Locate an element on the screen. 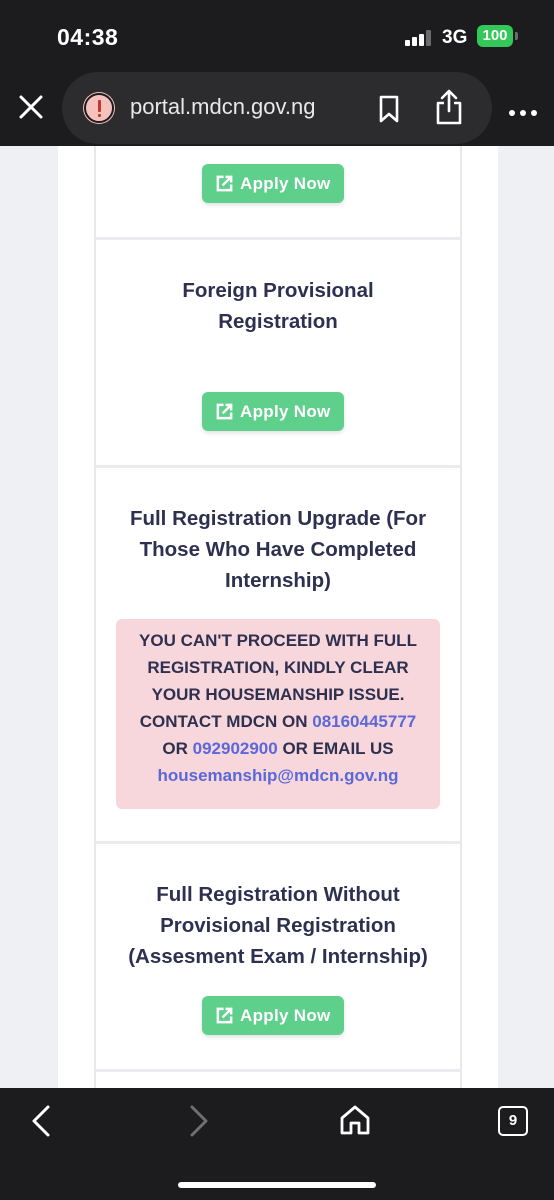 The width and height of the screenshot is (554, 1200). browser-toolbar: 9 is located at coordinates (277, 1144).